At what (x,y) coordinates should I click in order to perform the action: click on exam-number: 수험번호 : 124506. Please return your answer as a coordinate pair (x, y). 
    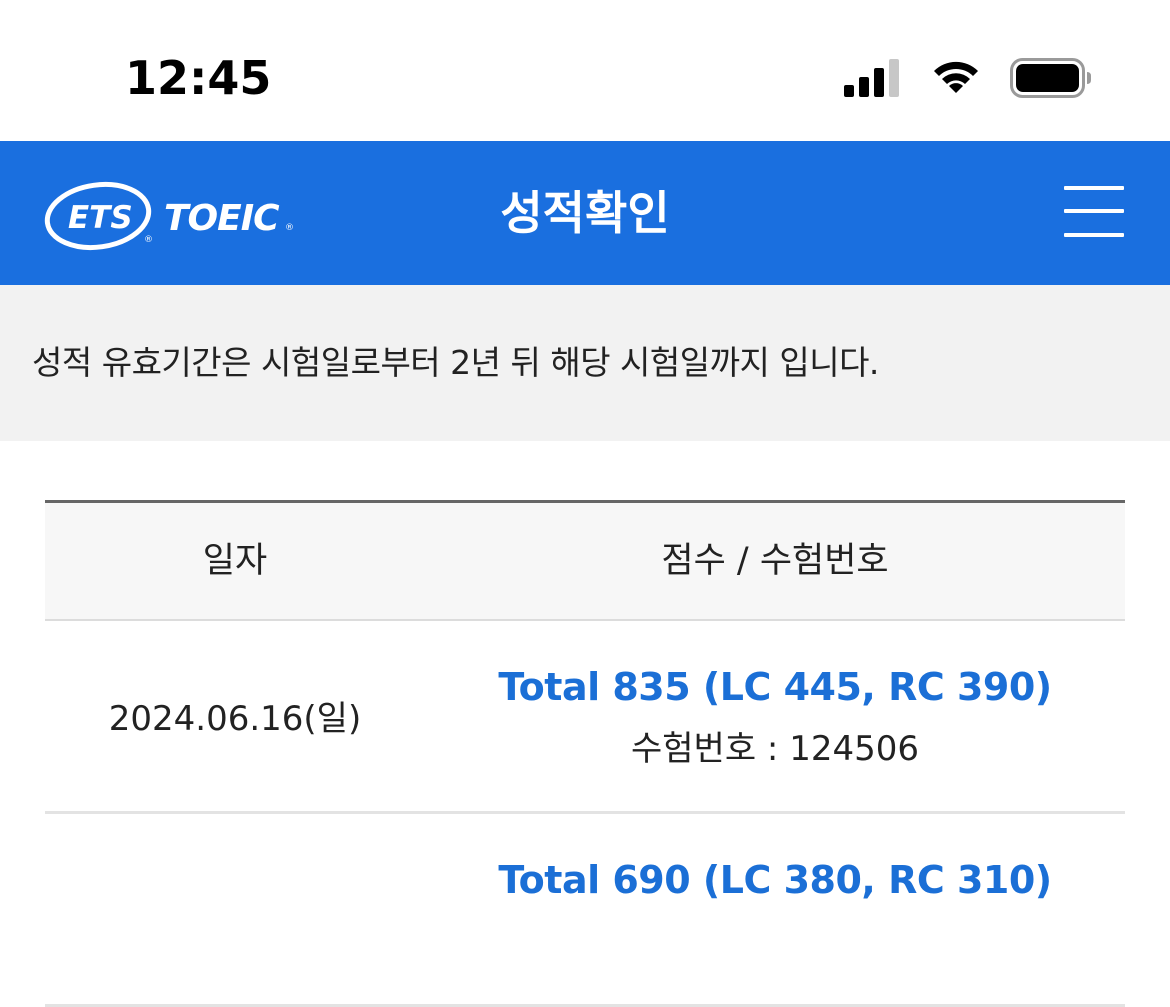
    Looking at the image, I should click on (775, 749).